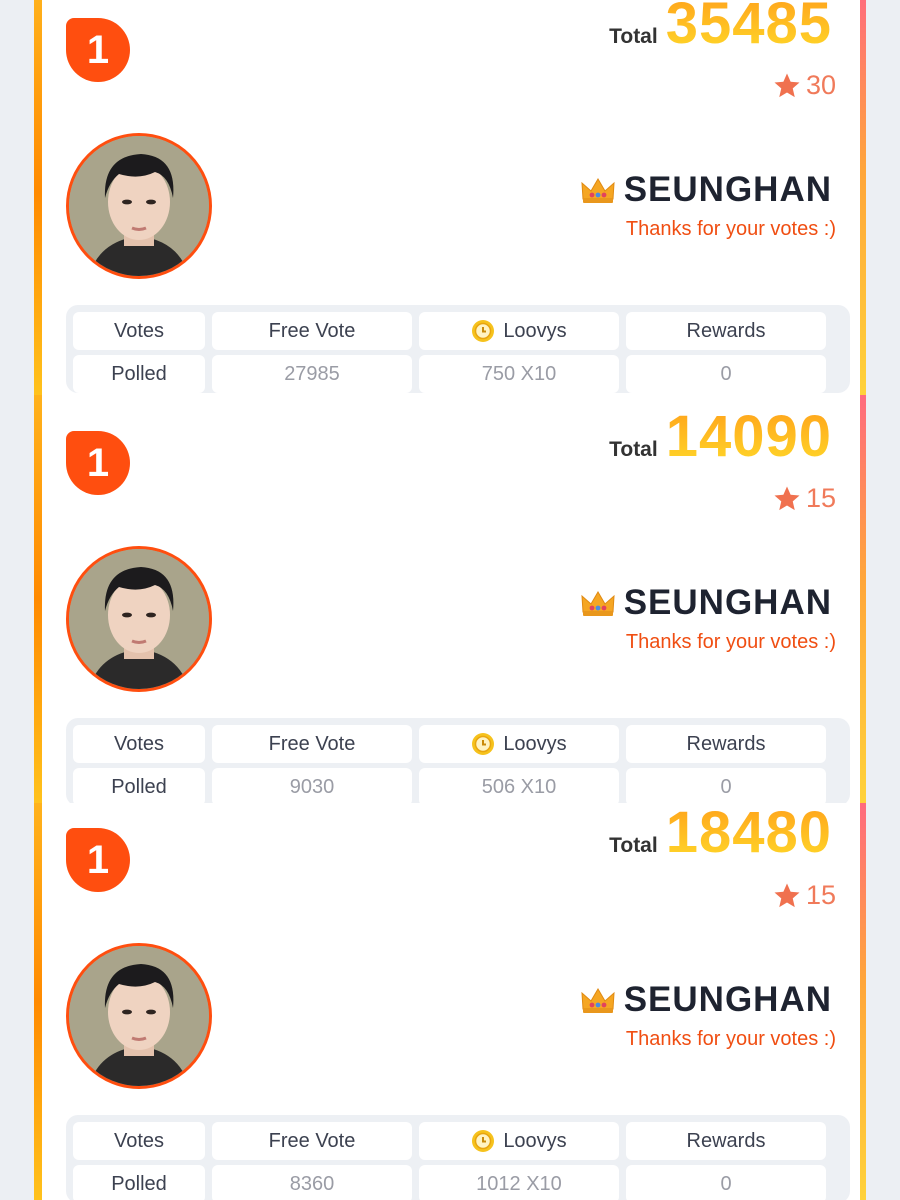  Describe the element at coordinates (312, 1182) in the screenshot. I see `free-vote-value: 8360` at that location.